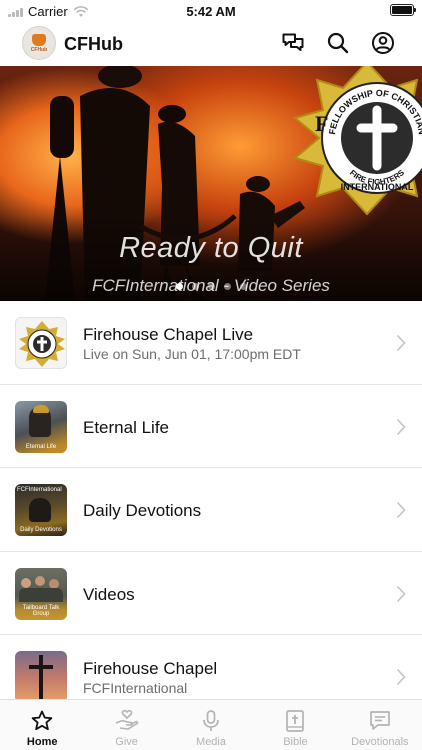 The height and width of the screenshot is (750, 422). Describe the element at coordinates (41, 677) in the screenshot. I see `cross-sunset-thumb` at that location.